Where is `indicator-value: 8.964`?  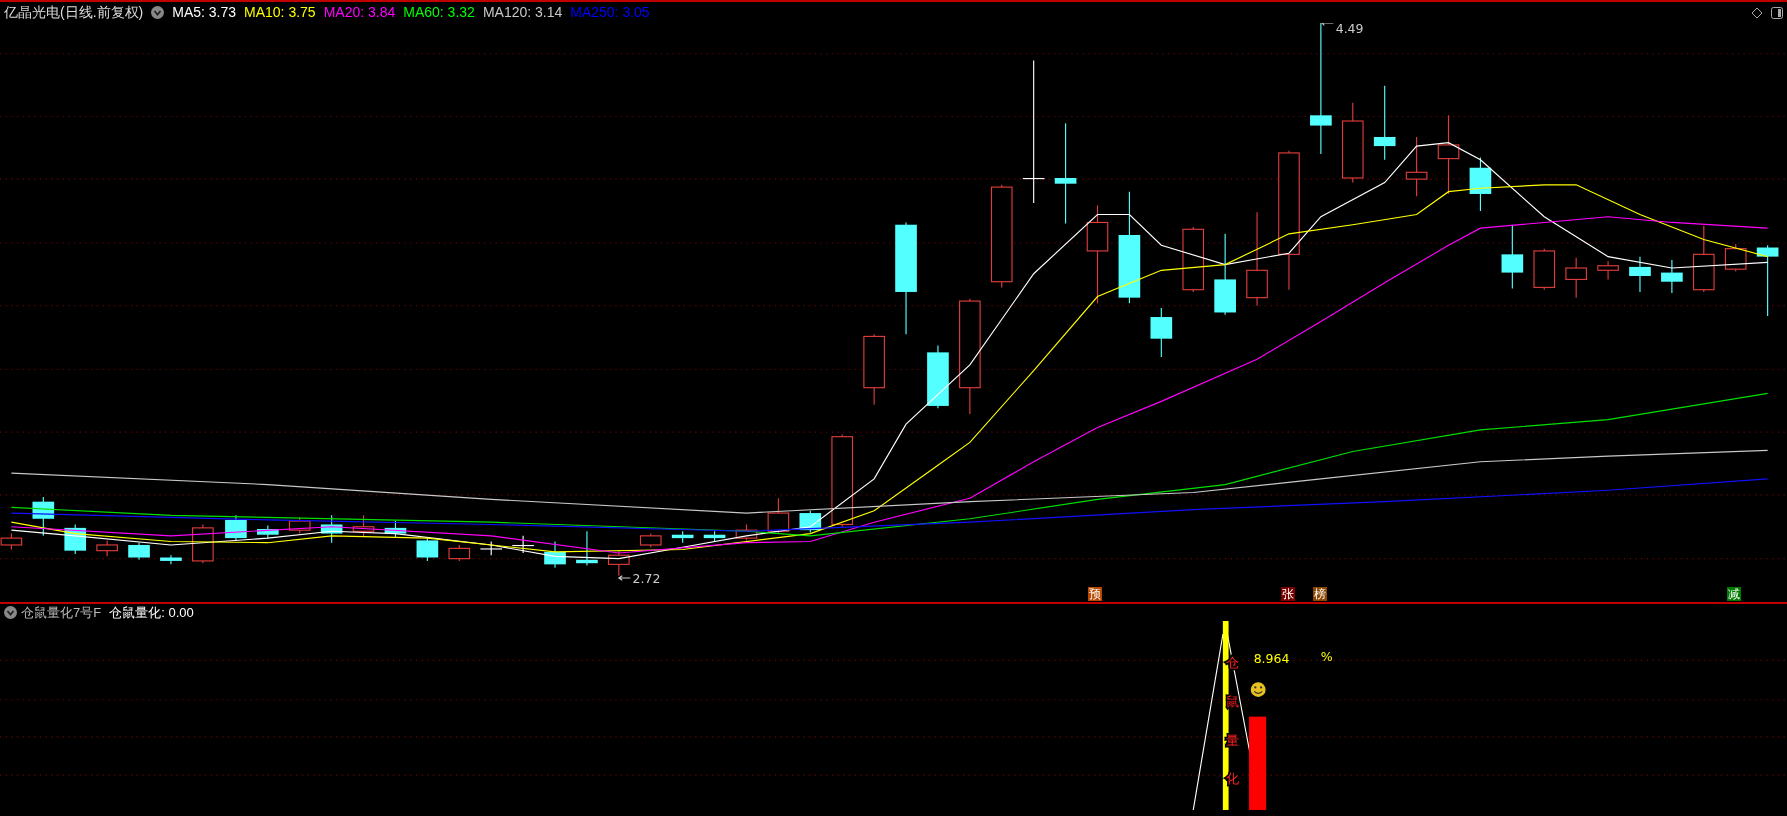 indicator-value: 8.964 is located at coordinates (1271, 658).